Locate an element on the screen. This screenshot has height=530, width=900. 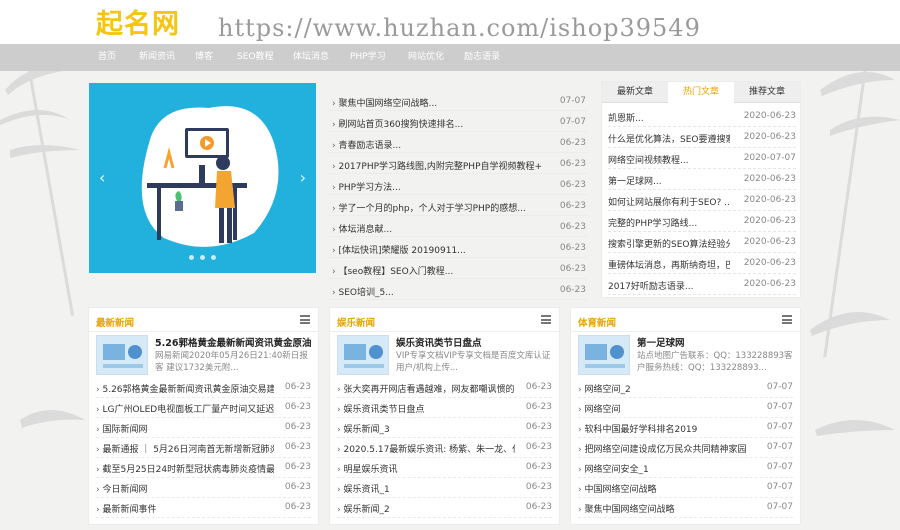
list-item: › 娱乐新闻_2 06-23 is located at coordinates (444, 508).